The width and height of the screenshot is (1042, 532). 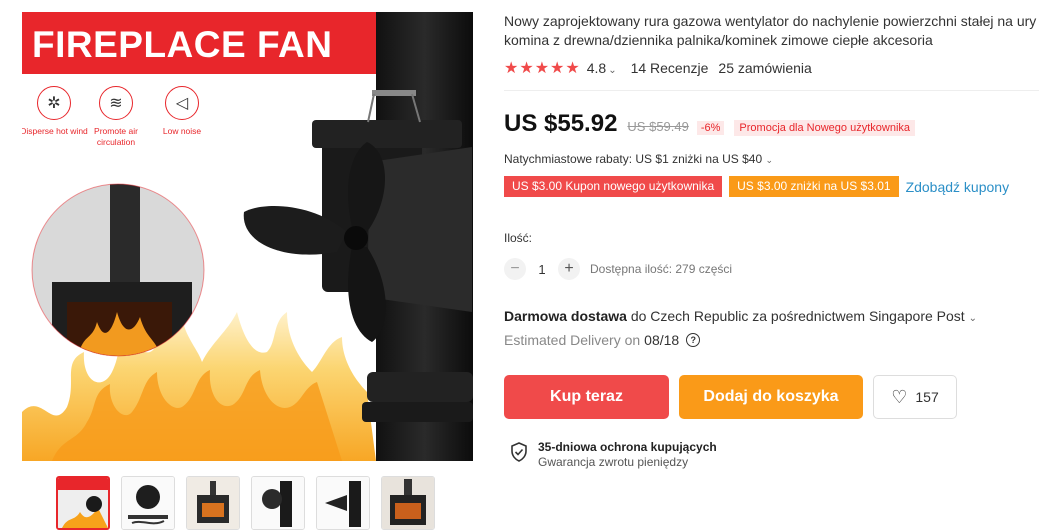 I want to click on buy-now-button: Kup teraz, so click(x=586, y=397).